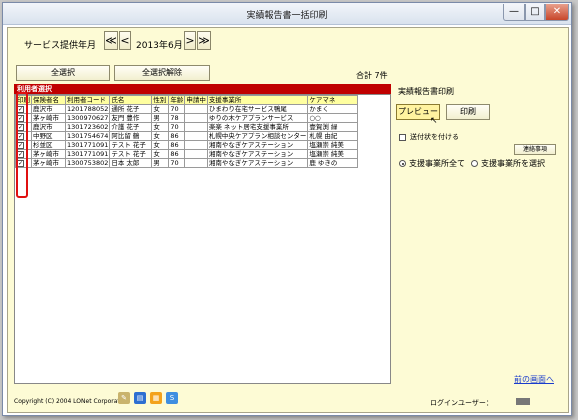 Image resolution: width=578 pixels, height=420 pixels. What do you see at coordinates (124, 398) in the screenshot?
I see `tool-icon: ✎` at bounding box center [124, 398].